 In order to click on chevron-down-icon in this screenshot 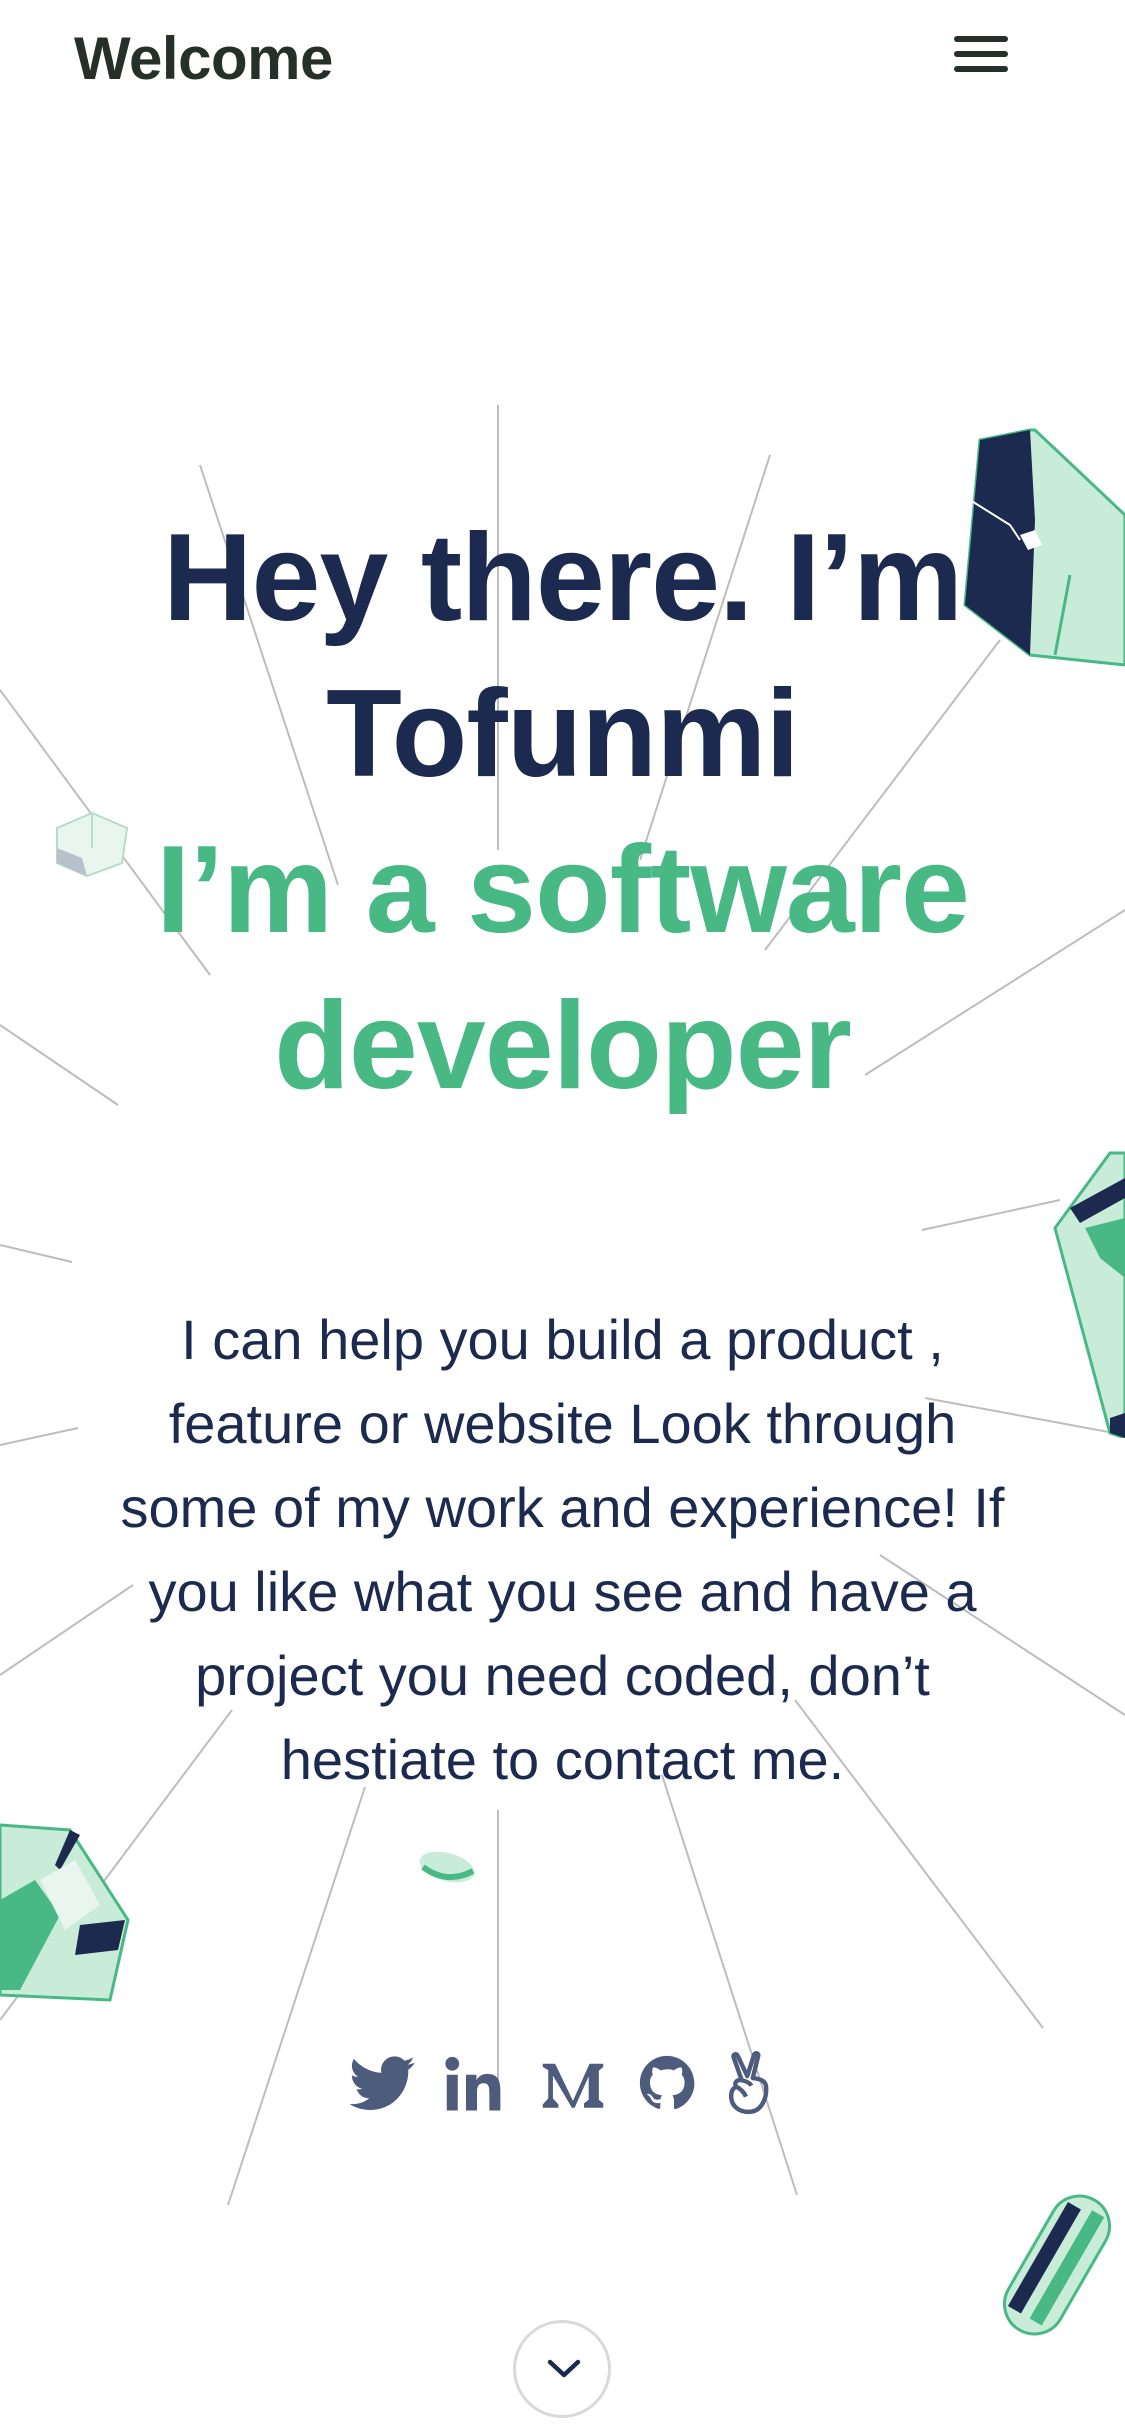, I will do `click(564, 2368)`.